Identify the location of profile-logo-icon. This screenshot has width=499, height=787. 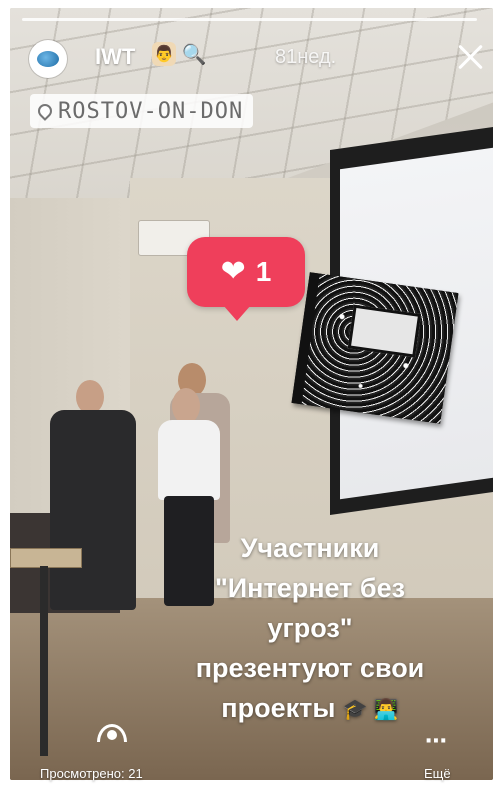
(48, 59).